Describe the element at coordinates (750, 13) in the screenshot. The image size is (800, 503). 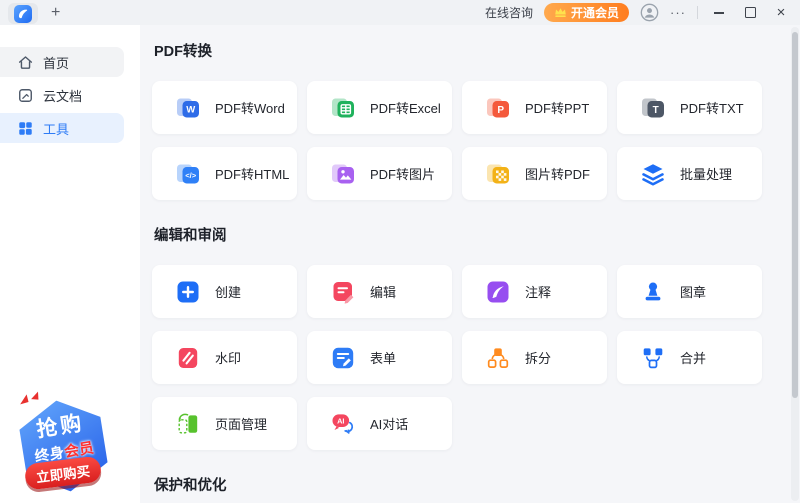
I see `maximize-button` at that location.